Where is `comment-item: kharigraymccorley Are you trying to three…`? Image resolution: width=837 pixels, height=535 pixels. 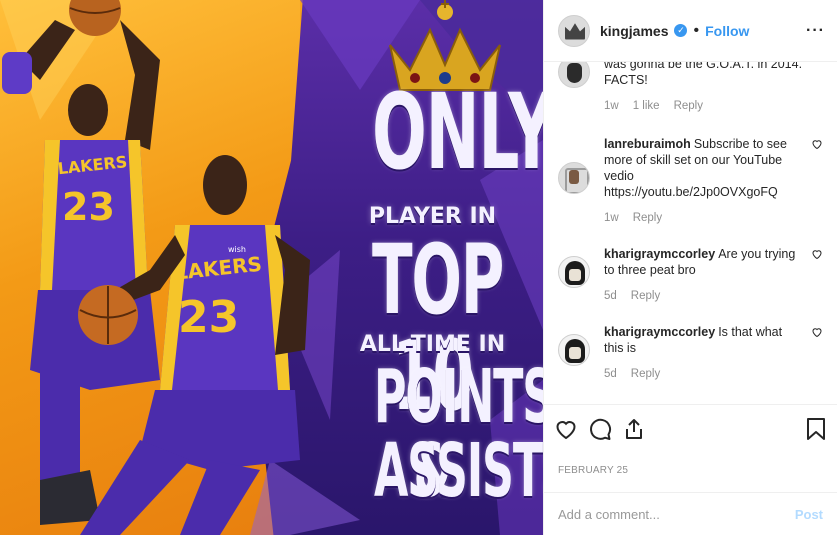
comment-item: kharigraymccorley Are you trying to three… is located at coordinates (690, 275).